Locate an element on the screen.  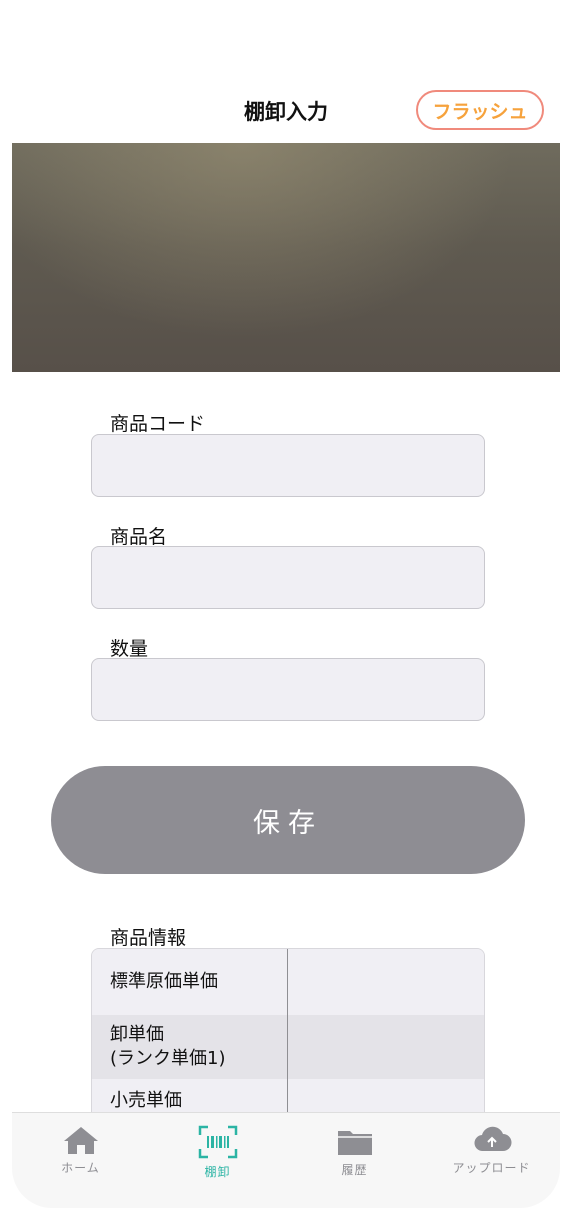
quantity-input is located at coordinates (288, 689).